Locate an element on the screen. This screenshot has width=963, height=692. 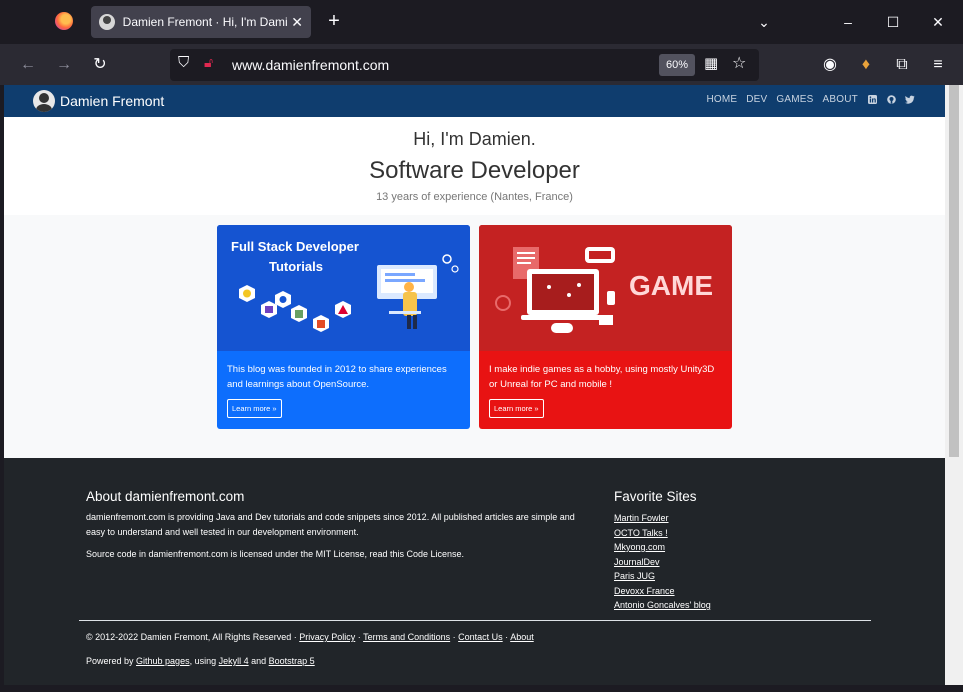
privacy-policy-link: Privacy Policy is located at coordinates (327, 637).